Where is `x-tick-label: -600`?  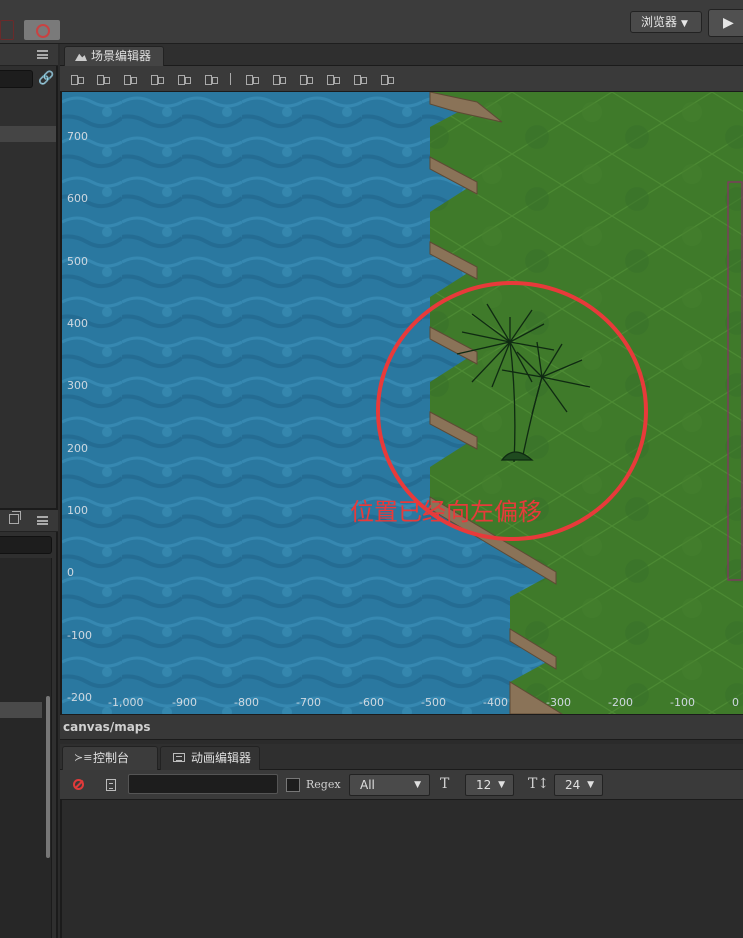 x-tick-label: -600 is located at coordinates (371, 702).